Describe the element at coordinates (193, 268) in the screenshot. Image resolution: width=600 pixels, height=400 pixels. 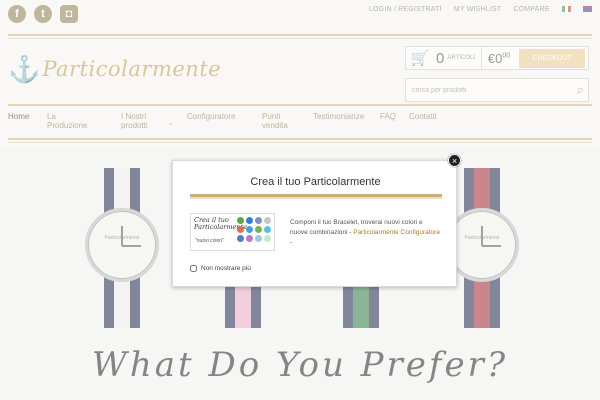
I see `dont-show-again-checkbox` at that location.